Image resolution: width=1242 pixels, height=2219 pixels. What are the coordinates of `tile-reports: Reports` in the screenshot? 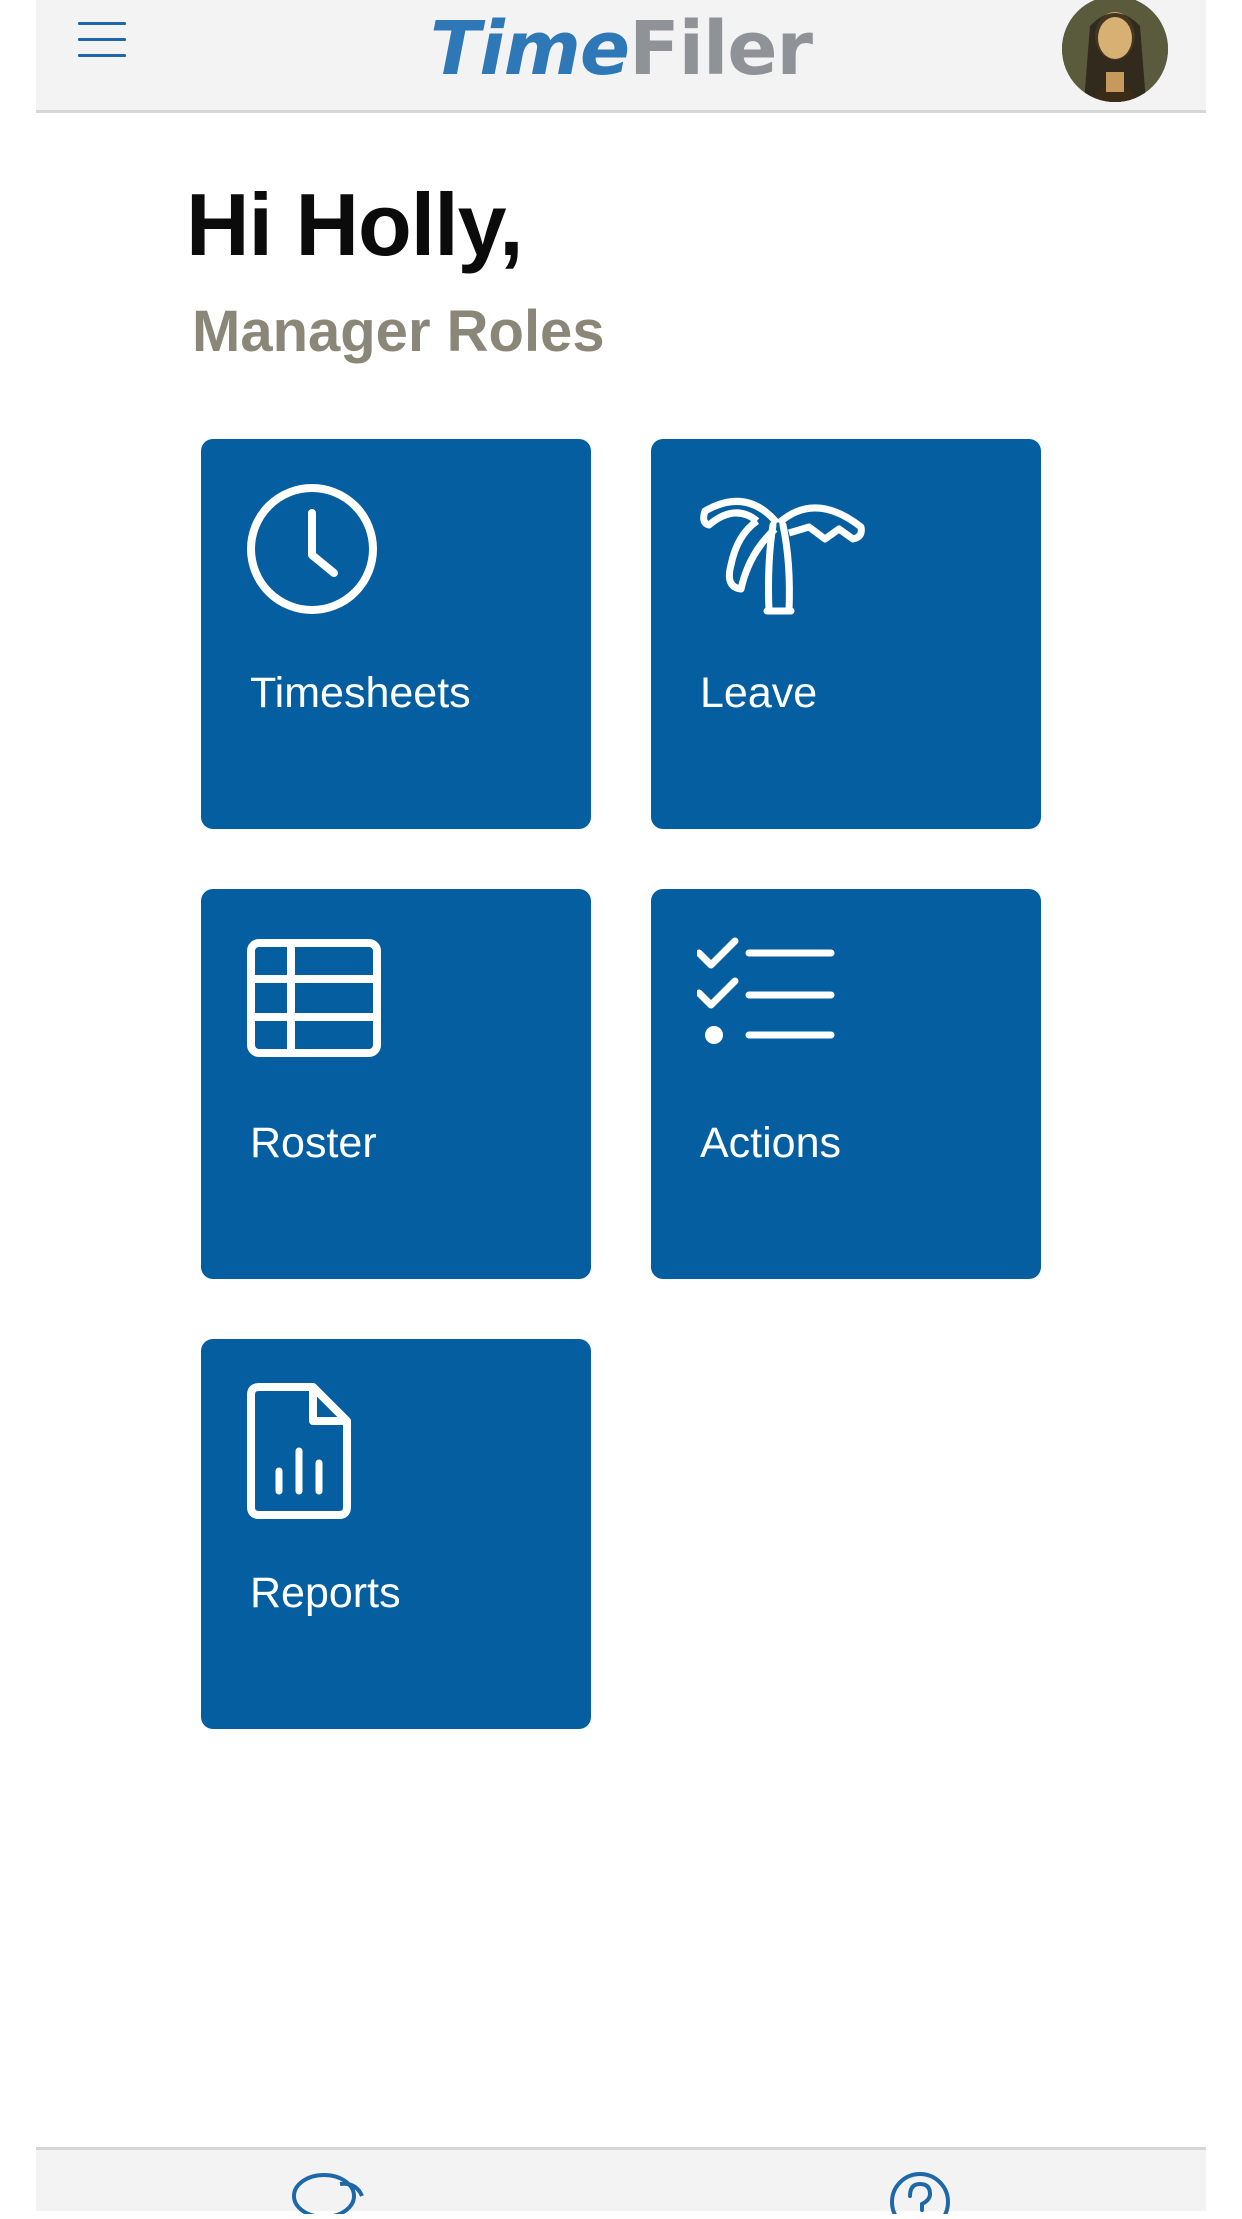 It's located at (396, 1534).